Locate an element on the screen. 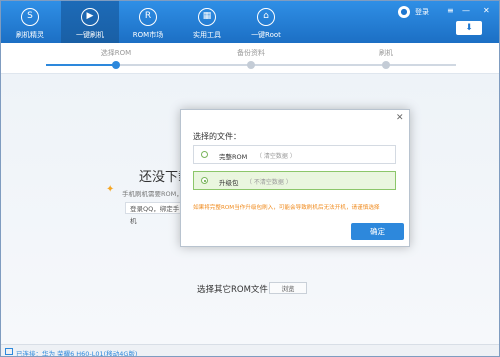  nav-label: 实用工具 is located at coordinates (207, 35).